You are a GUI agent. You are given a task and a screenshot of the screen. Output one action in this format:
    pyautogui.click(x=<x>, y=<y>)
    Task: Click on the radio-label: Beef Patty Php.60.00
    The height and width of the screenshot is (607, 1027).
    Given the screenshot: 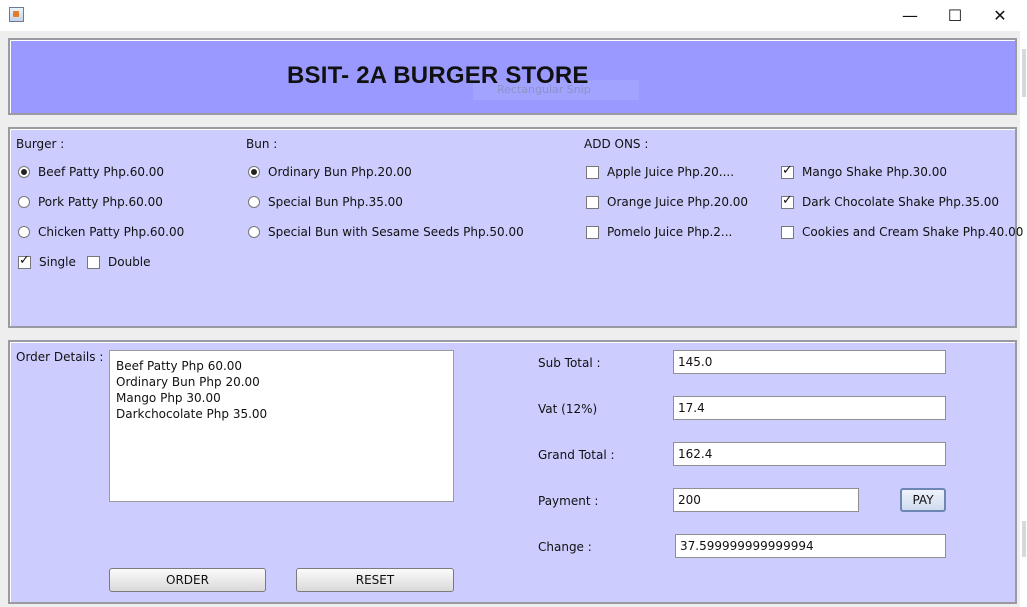 What is the action you would take?
    pyautogui.click(x=101, y=172)
    